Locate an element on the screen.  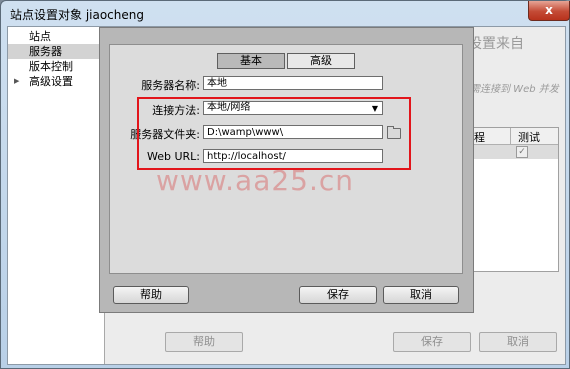
cancel-button: 取消 is located at coordinates (421, 295).